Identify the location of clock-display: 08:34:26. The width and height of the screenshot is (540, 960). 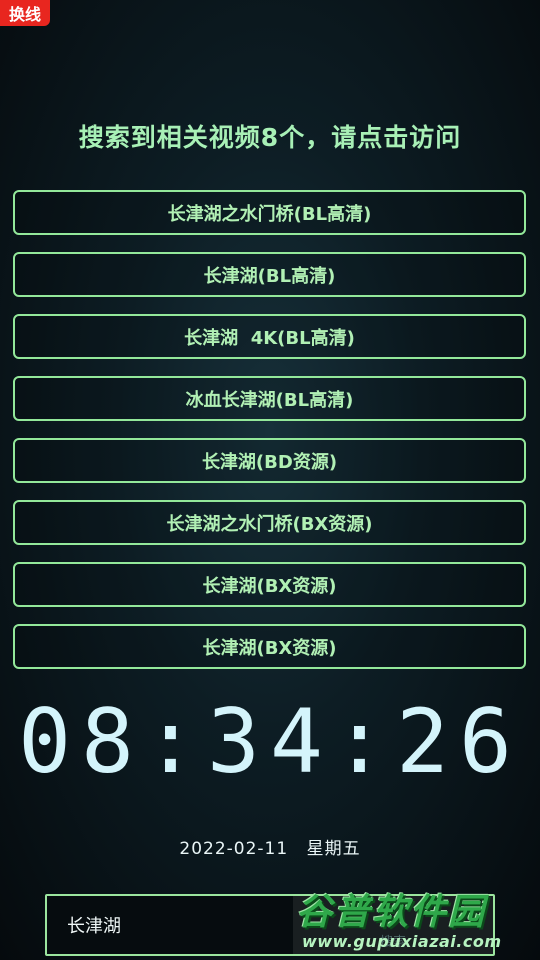
(270, 741).